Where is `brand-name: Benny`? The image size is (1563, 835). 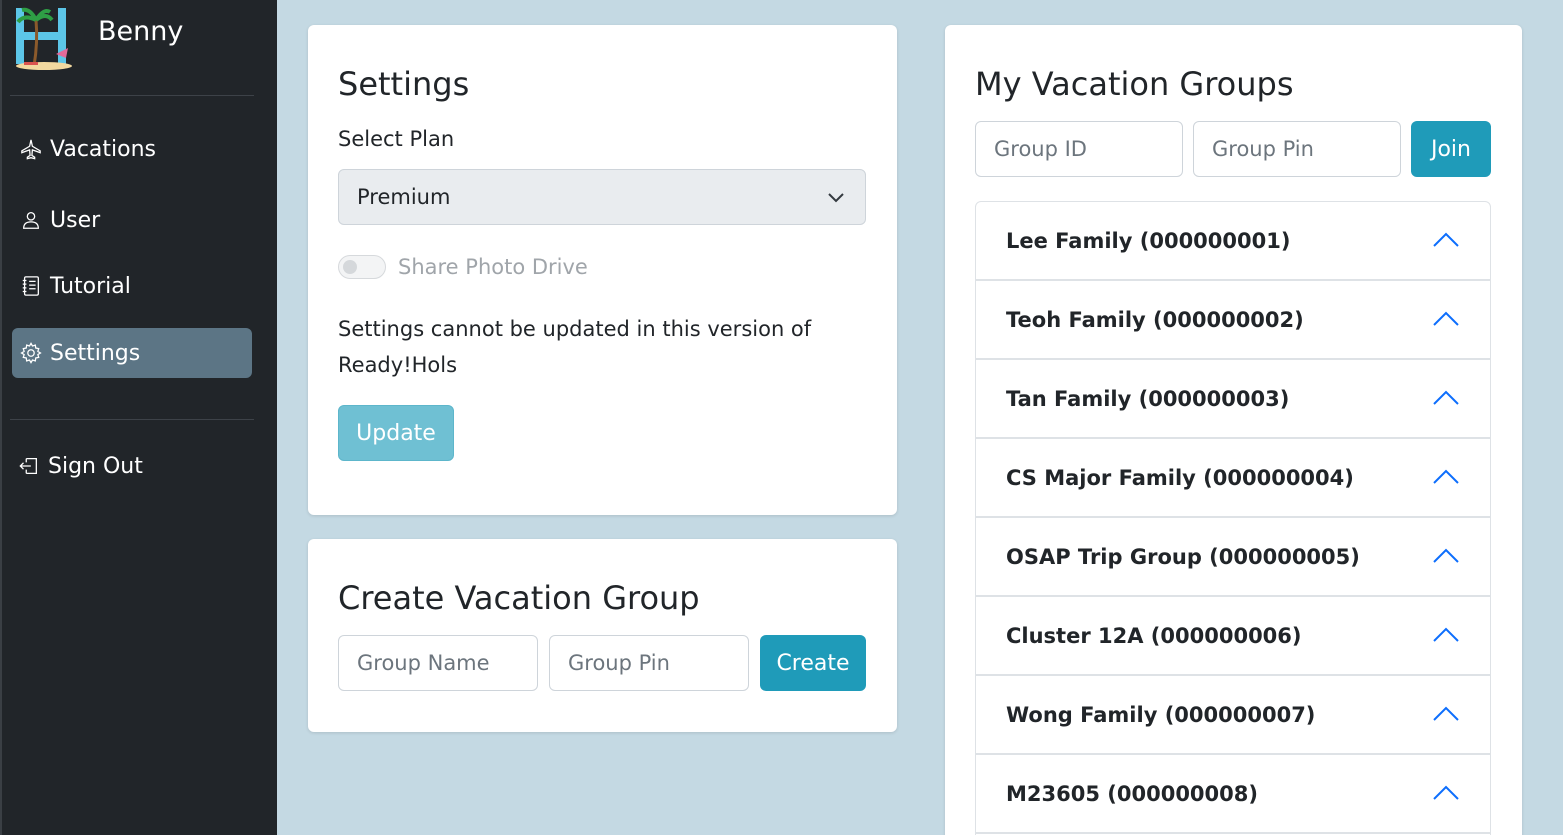
brand-name: Benny is located at coordinates (141, 31).